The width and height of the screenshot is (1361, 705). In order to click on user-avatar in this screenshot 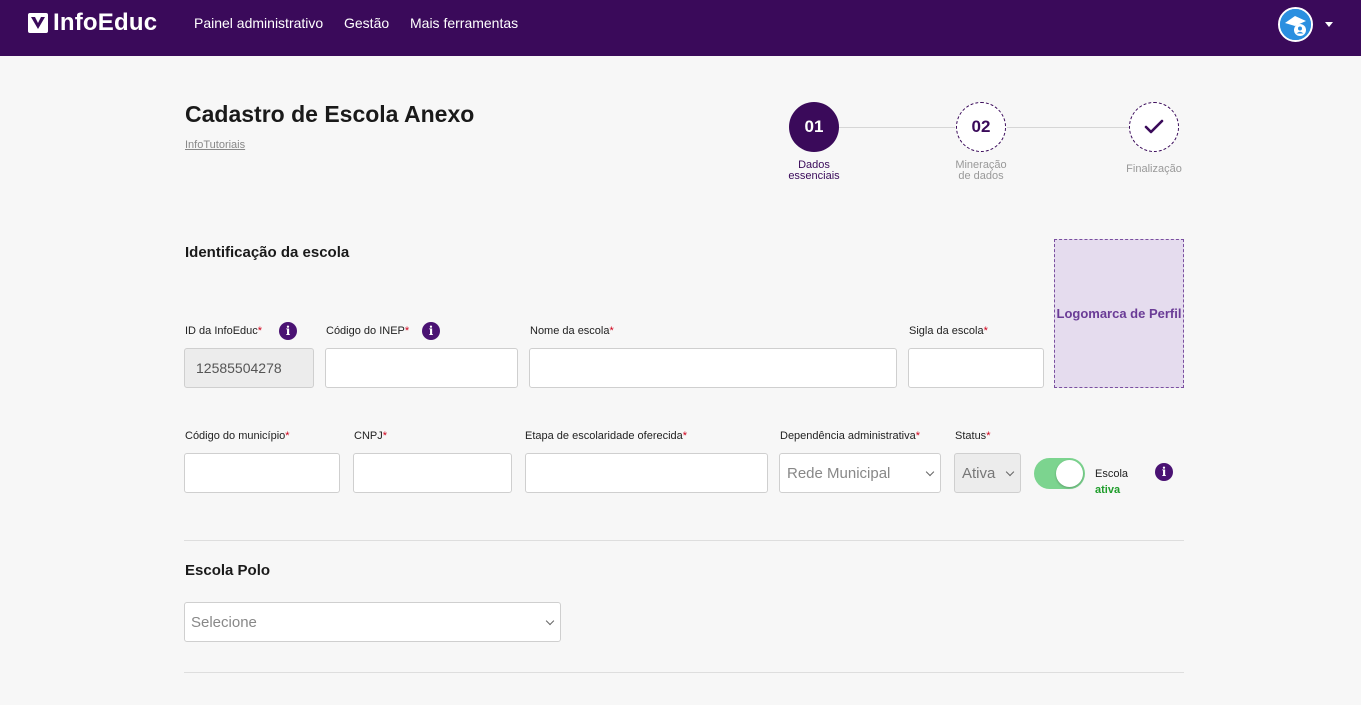, I will do `click(1295, 24)`.